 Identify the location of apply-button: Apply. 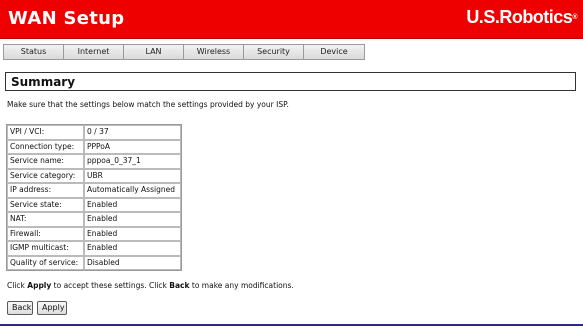
(52, 308).